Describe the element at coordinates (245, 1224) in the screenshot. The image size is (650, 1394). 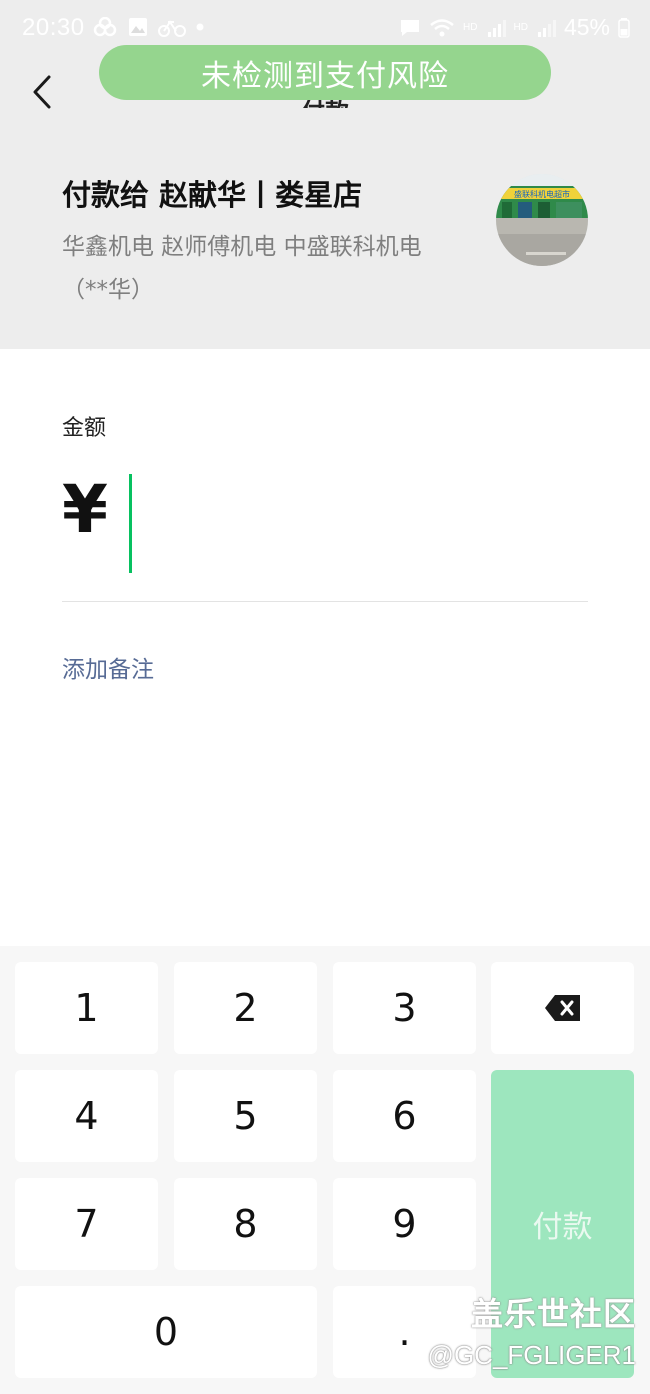
I see `key-8: 8` at that location.